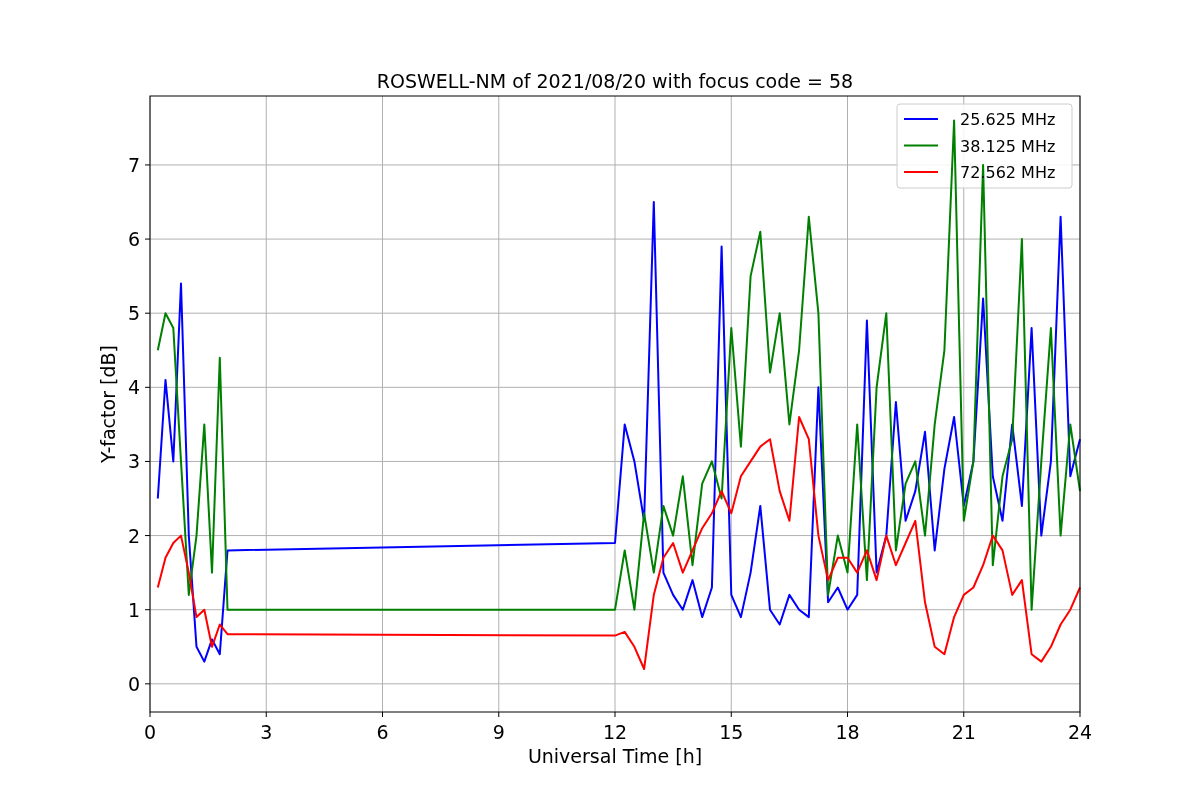 The width and height of the screenshot is (1200, 800). Describe the element at coordinates (133, 387) in the screenshot. I see `y-tick-label: 4` at that location.